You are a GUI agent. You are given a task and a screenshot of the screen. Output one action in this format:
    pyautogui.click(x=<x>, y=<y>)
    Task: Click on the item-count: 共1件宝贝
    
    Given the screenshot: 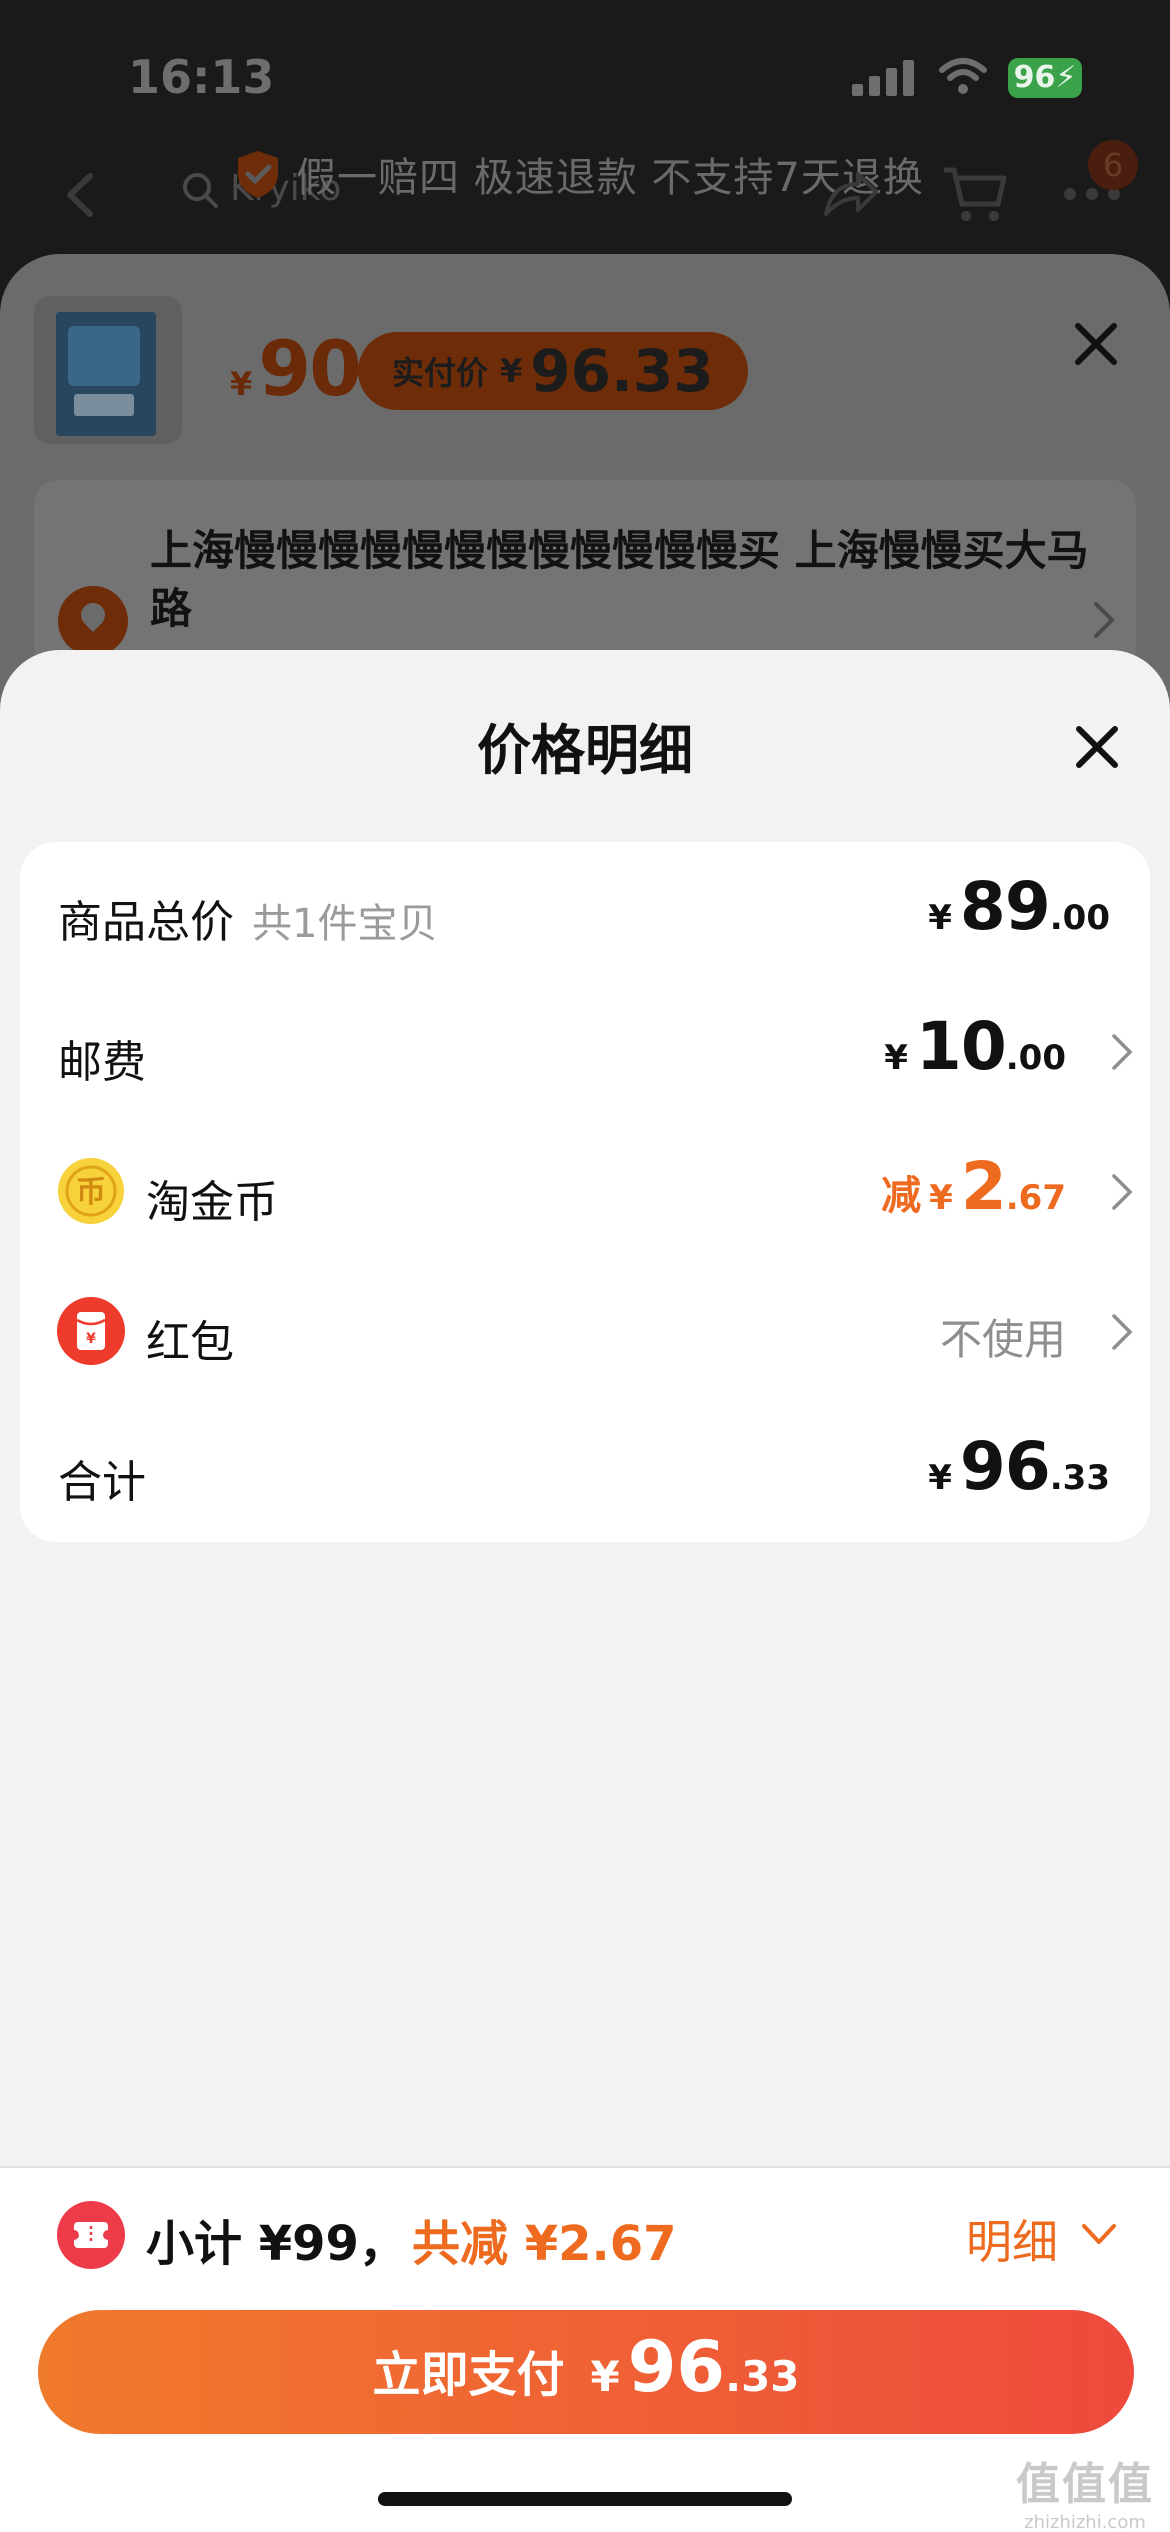 What is the action you would take?
    pyautogui.click(x=345, y=924)
    